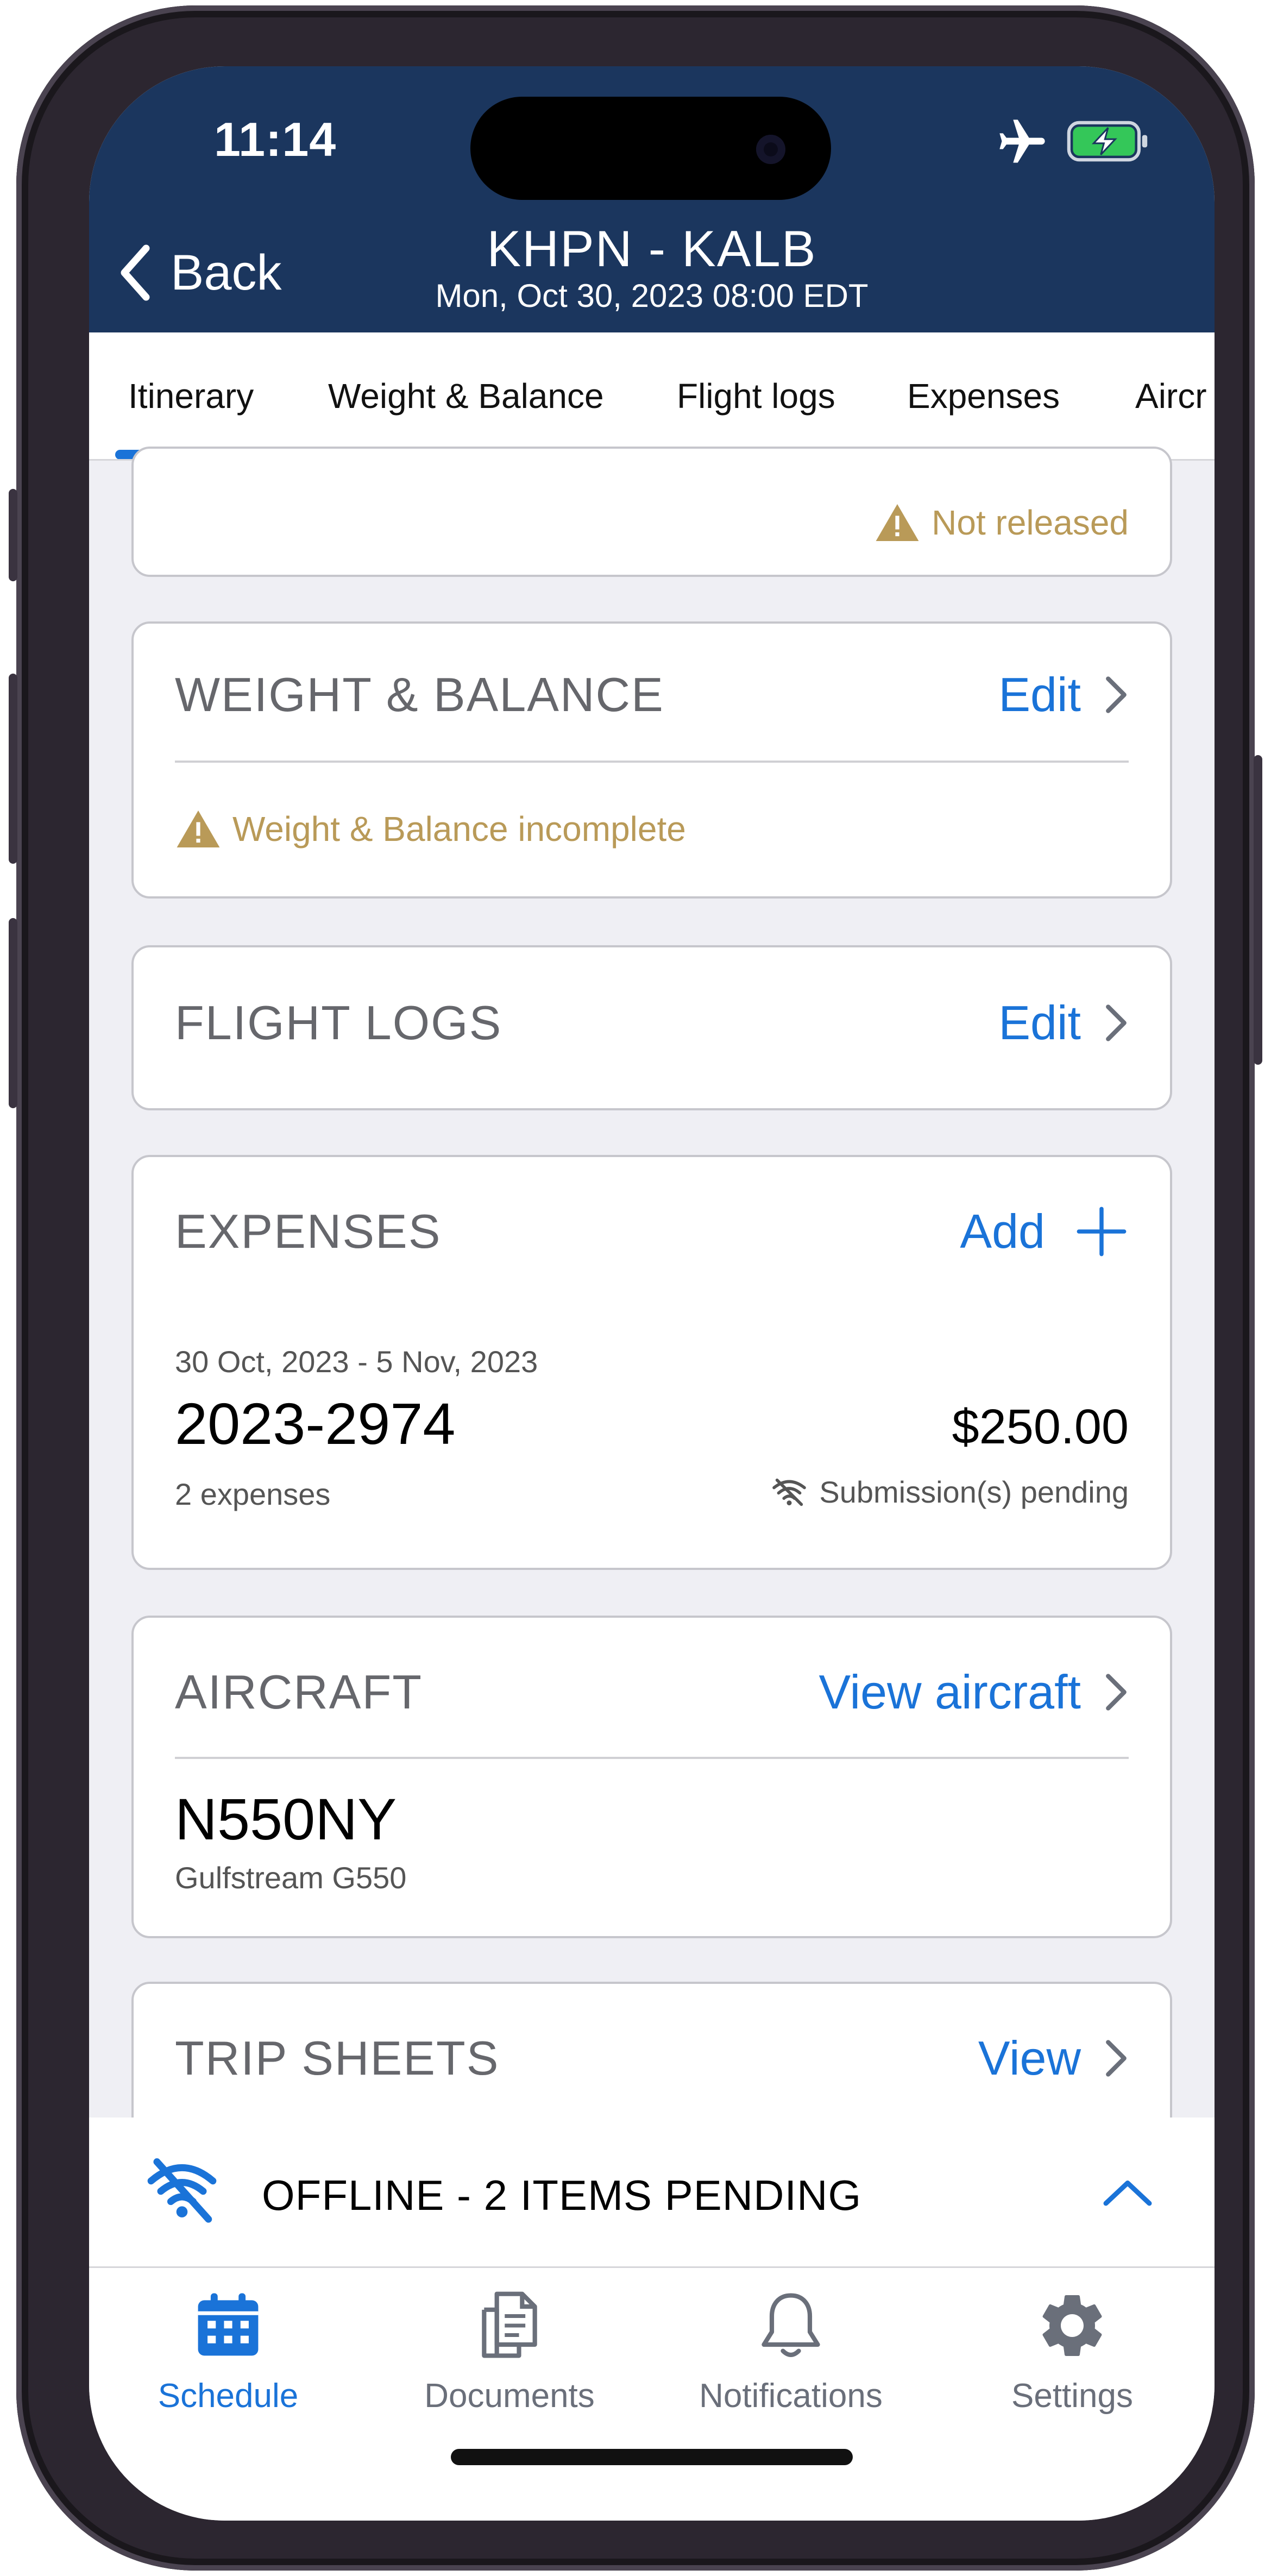  I want to click on weight-balance-title: WEIGHT & BALANCE, so click(419, 694).